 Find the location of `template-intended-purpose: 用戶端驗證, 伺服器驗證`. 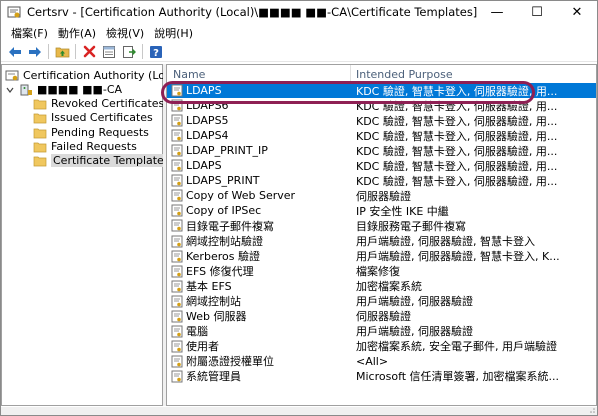

template-intended-purpose: 用戶端驗證, 伺服器驗證 is located at coordinates (414, 332).